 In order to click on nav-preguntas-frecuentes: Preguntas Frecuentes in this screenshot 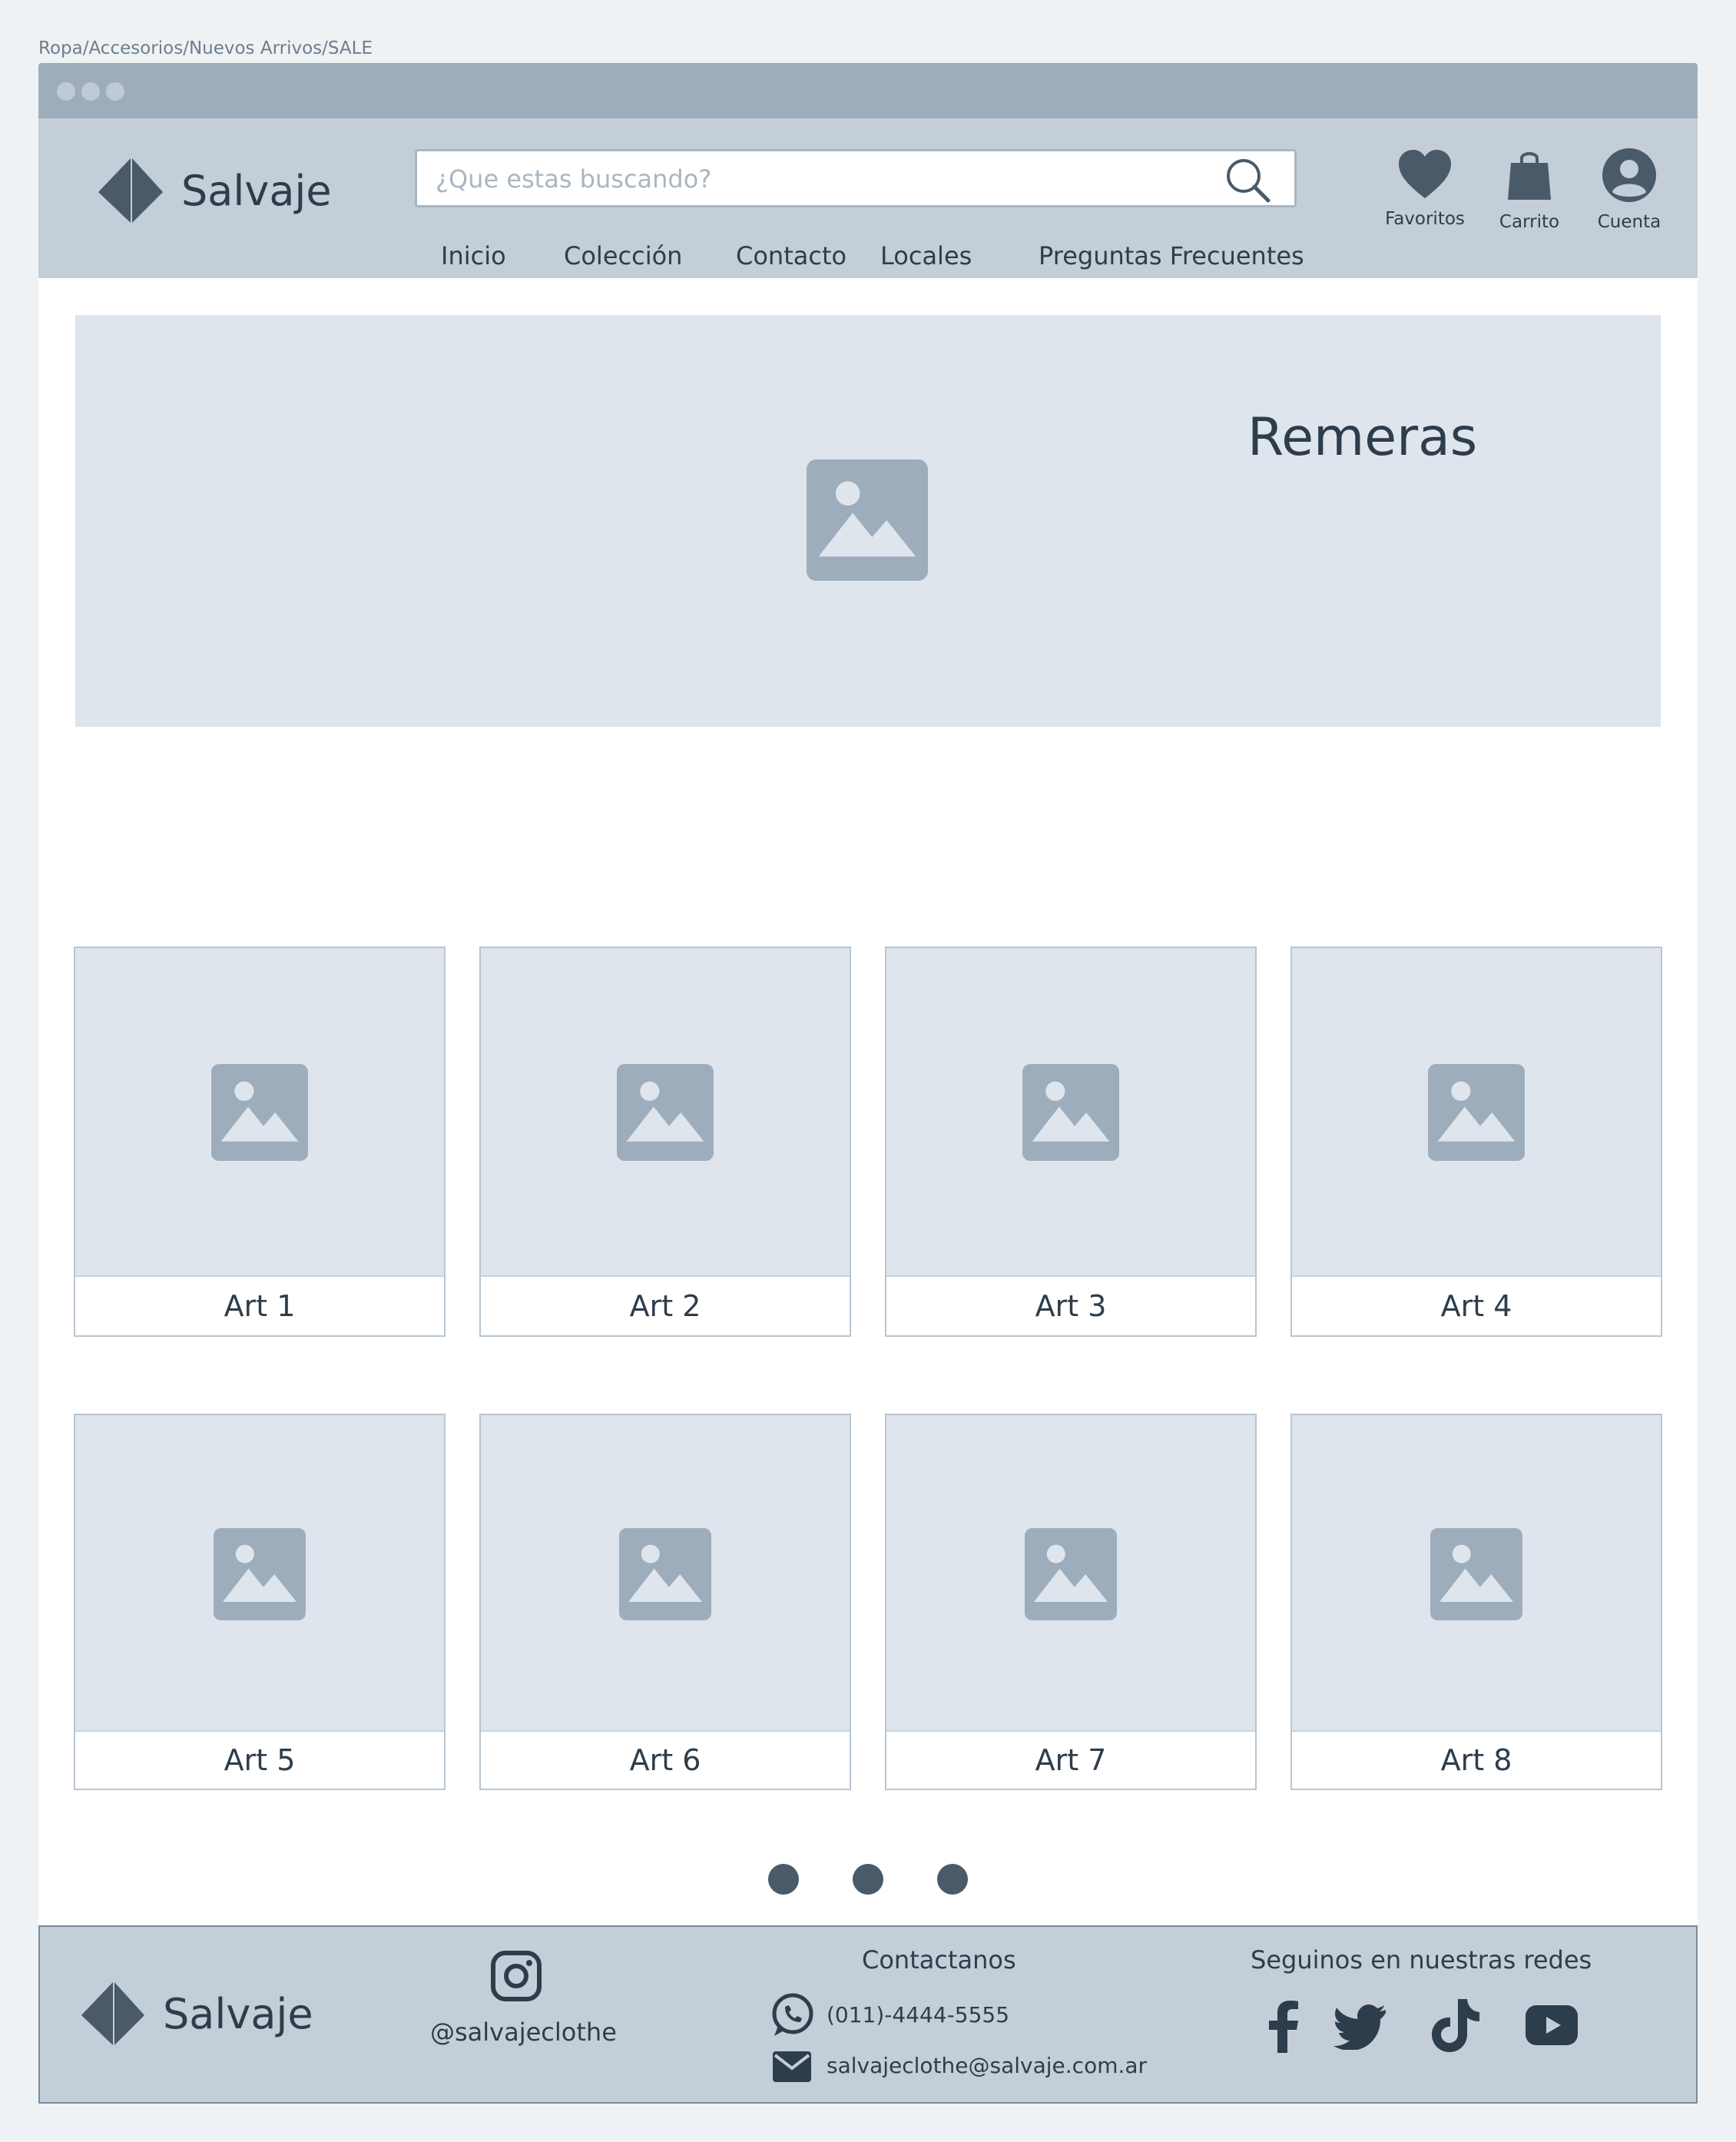, I will do `click(1172, 255)`.